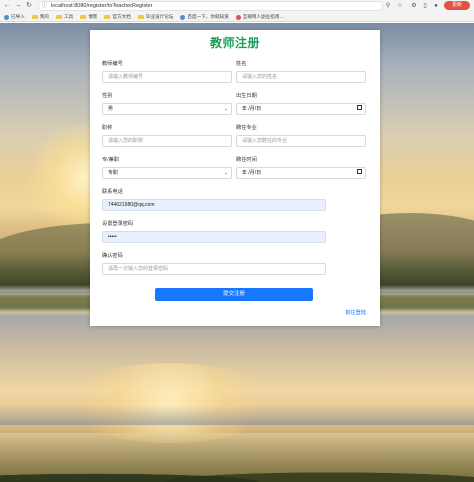 This screenshot has width=474, height=482. What do you see at coordinates (6, 17) in the screenshot?
I see `import-icon` at bounding box center [6, 17].